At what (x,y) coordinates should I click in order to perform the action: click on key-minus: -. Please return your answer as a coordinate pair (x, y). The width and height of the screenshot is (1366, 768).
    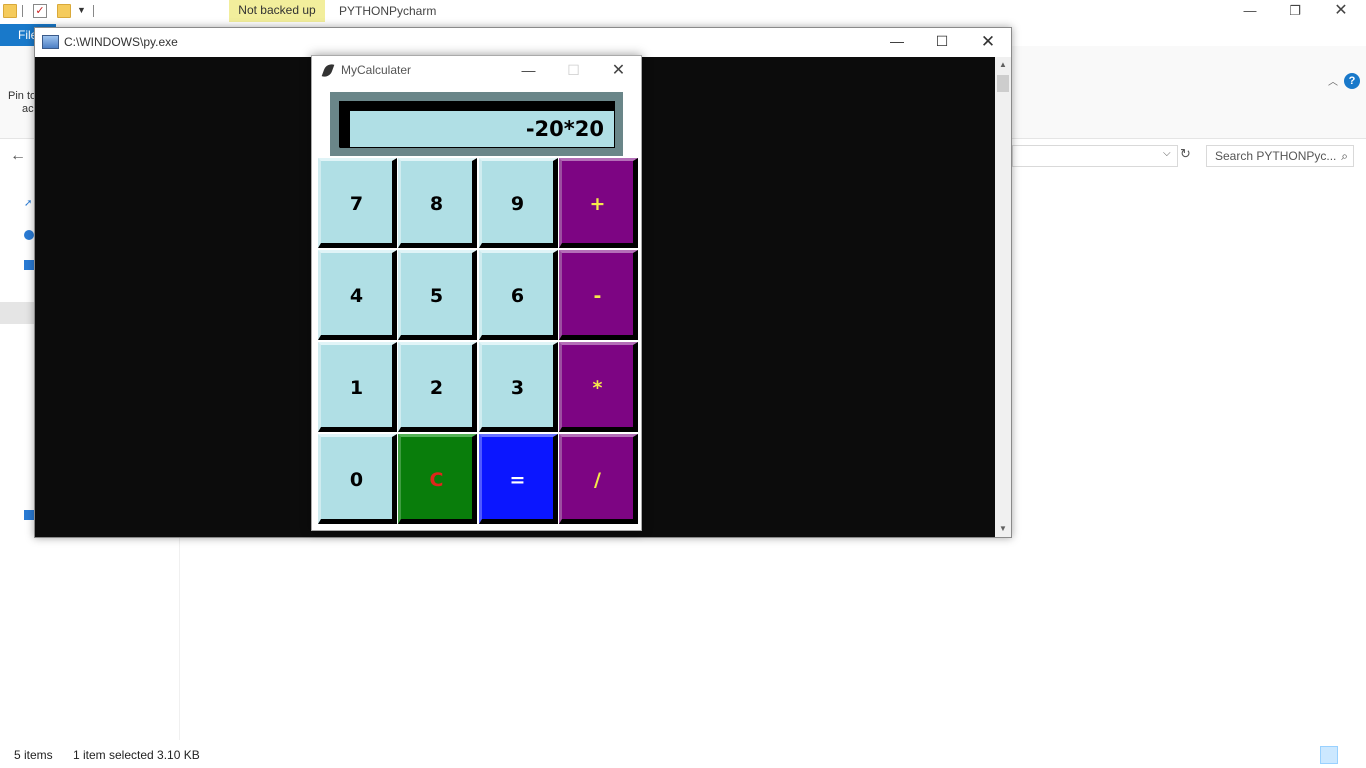
    Looking at the image, I should click on (598, 295).